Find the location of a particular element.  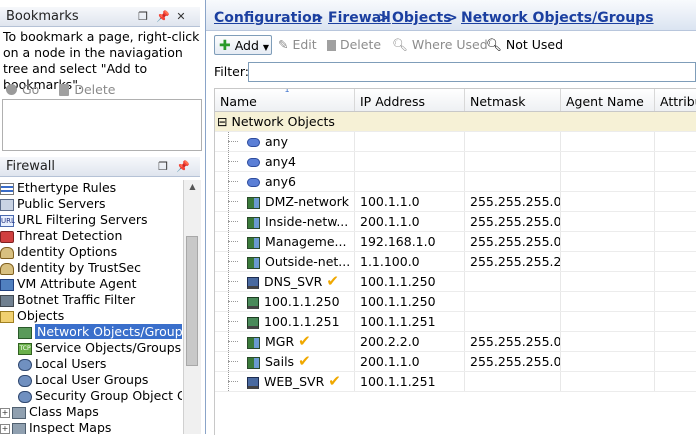

scrollbar-thumb is located at coordinates (192, 301).